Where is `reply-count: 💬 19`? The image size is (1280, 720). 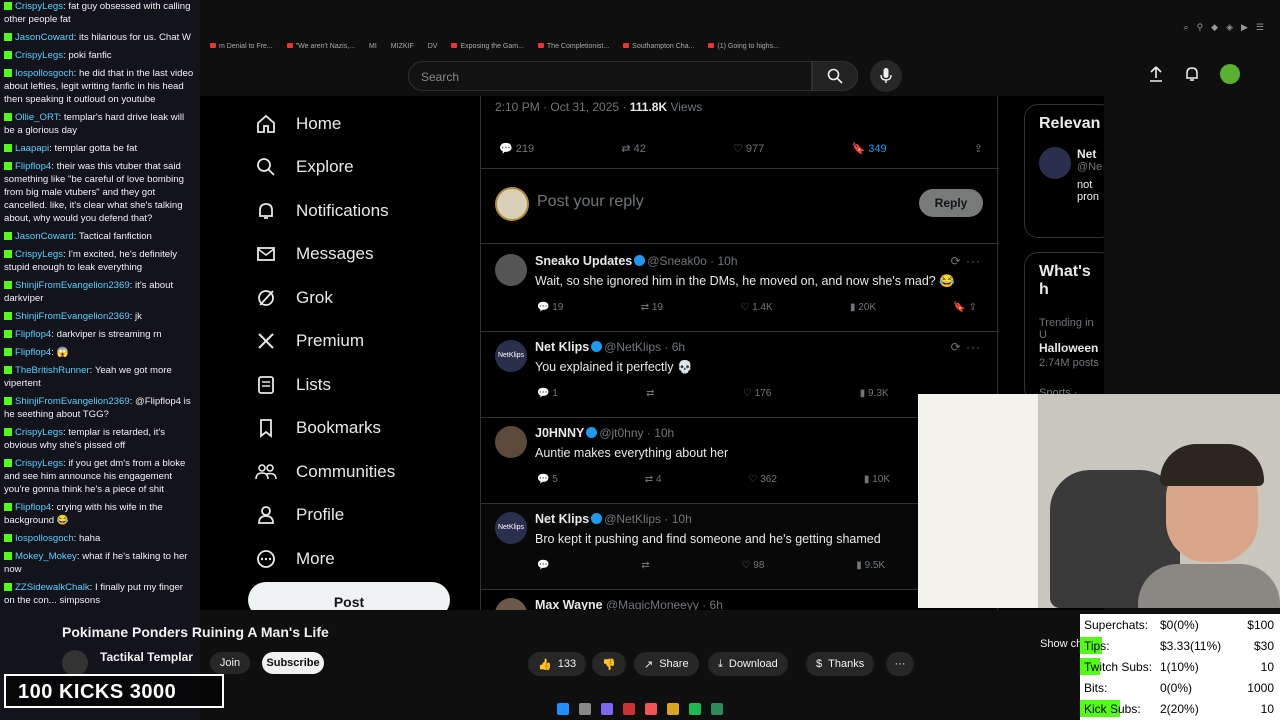
reply-count: 💬 19 is located at coordinates (550, 307).